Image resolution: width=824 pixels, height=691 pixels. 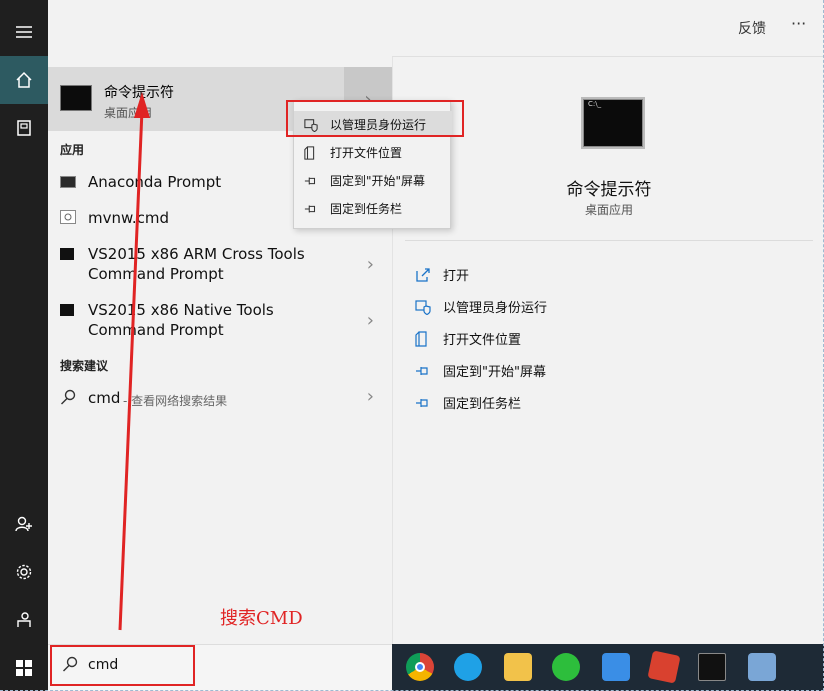 I want to click on app-window-icon, so click(x=616, y=667).